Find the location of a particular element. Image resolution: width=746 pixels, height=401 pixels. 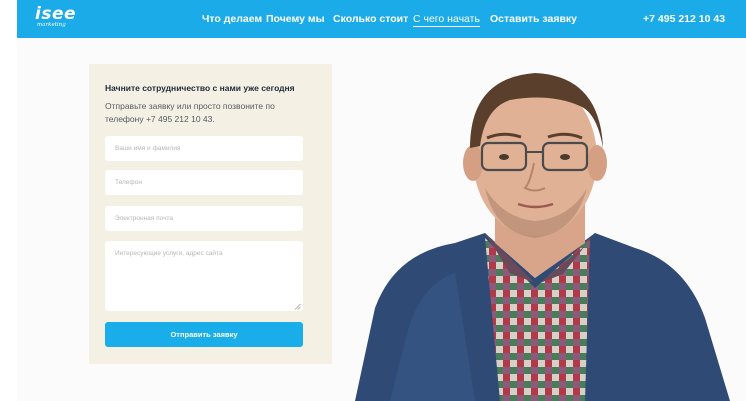

header-phone-link: +7 495 212 10 43 is located at coordinates (684, 19).